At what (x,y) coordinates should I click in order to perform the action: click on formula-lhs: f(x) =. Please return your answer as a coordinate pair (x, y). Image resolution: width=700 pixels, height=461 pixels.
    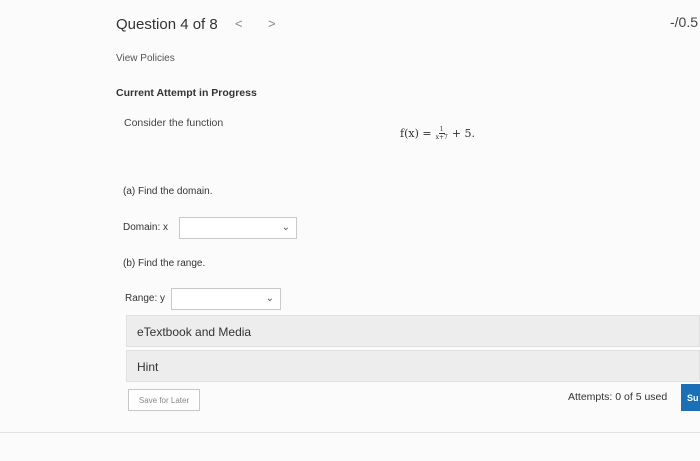
    Looking at the image, I should click on (416, 133).